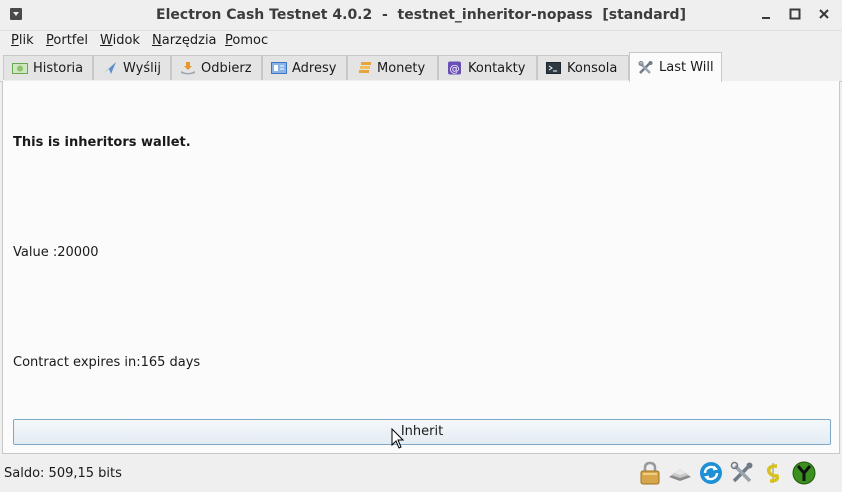  Describe the element at coordinates (107, 362) in the screenshot. I see `contract-expiry: Contract expires in:165 days` at that location.